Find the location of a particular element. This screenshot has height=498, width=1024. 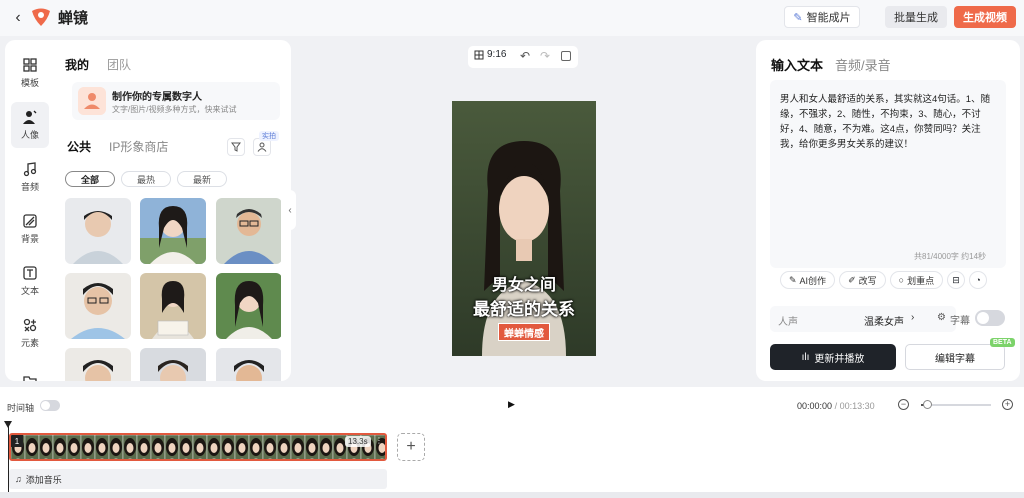

banner-subtitle: 文字/图片/视频多种方式，快来试试 is located at coordinates (174, 109).